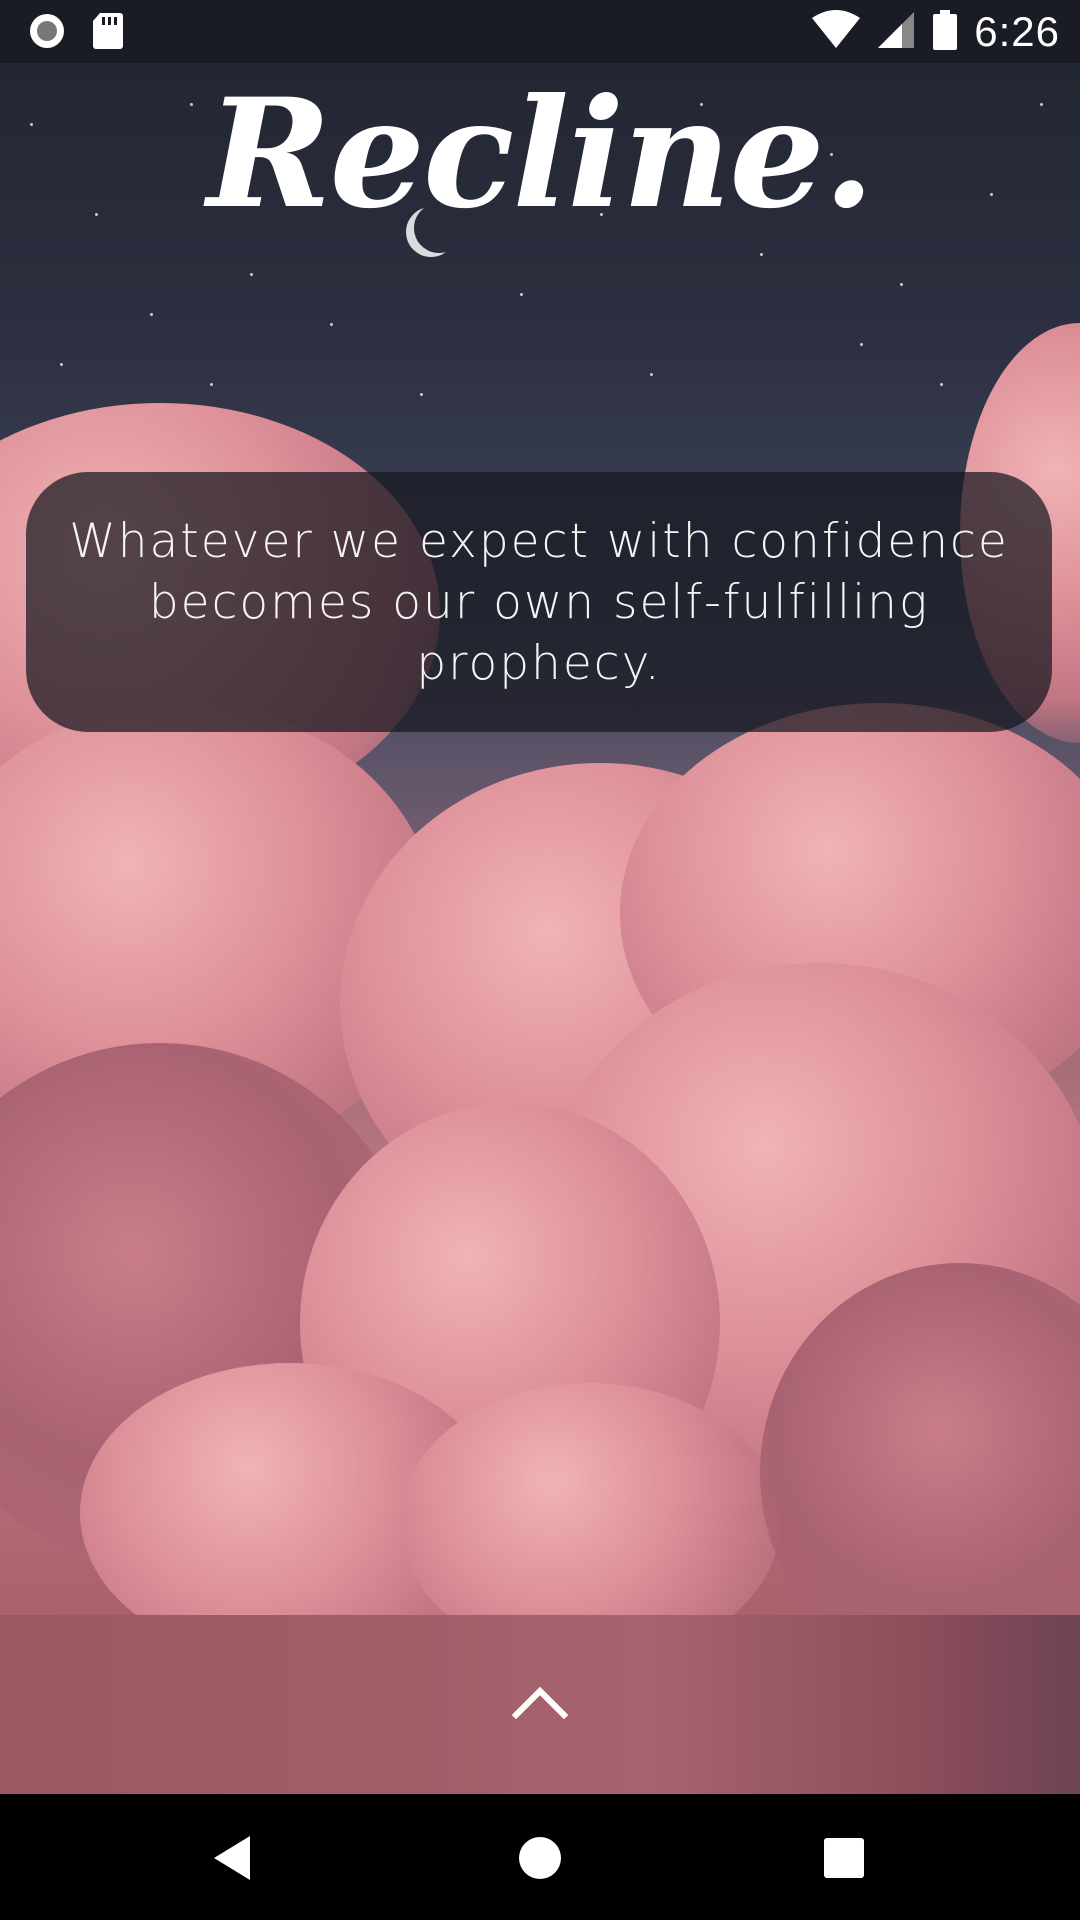  Describe the element at coordinates (836, 32) in the screenshot. I see `wifi-icon` at that location.